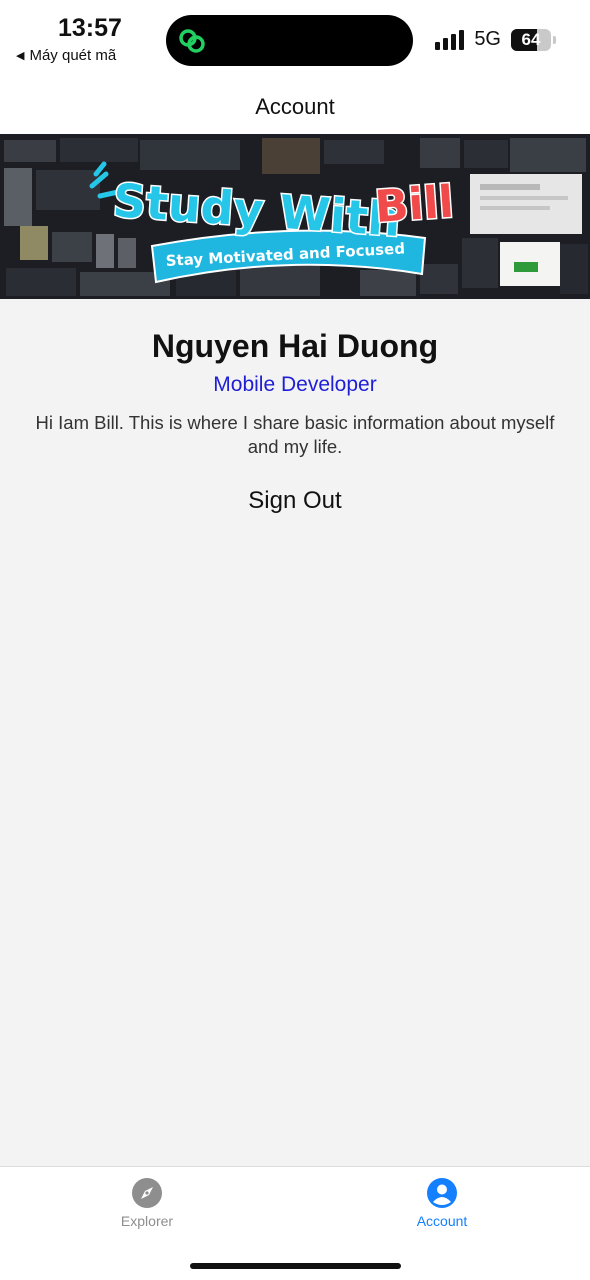 The width and height of the screenshot is (590, 1280). What do you see at coordinates (295, 384) in the screenshot?
I see `profile-role: Mobile Developer` at bounding box center [295, 384].